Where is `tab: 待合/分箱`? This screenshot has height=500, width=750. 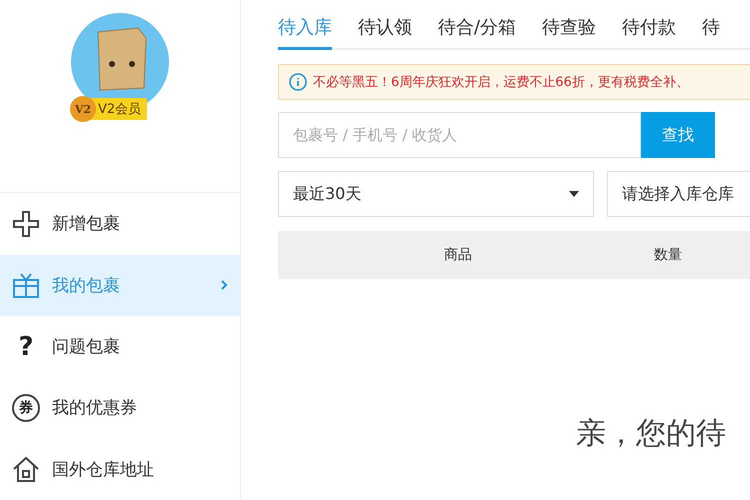 tab: 待合/分箱 is located at coordinates (477, 32).